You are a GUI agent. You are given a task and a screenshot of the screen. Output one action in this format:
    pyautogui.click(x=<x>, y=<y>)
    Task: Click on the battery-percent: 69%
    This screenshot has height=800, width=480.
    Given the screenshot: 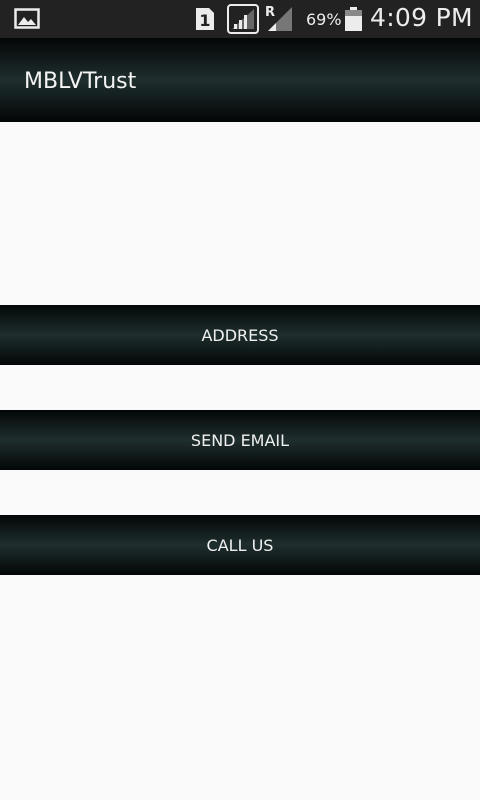 What is the action you would take?
    pyautogui.click(x=324, y=19)
    